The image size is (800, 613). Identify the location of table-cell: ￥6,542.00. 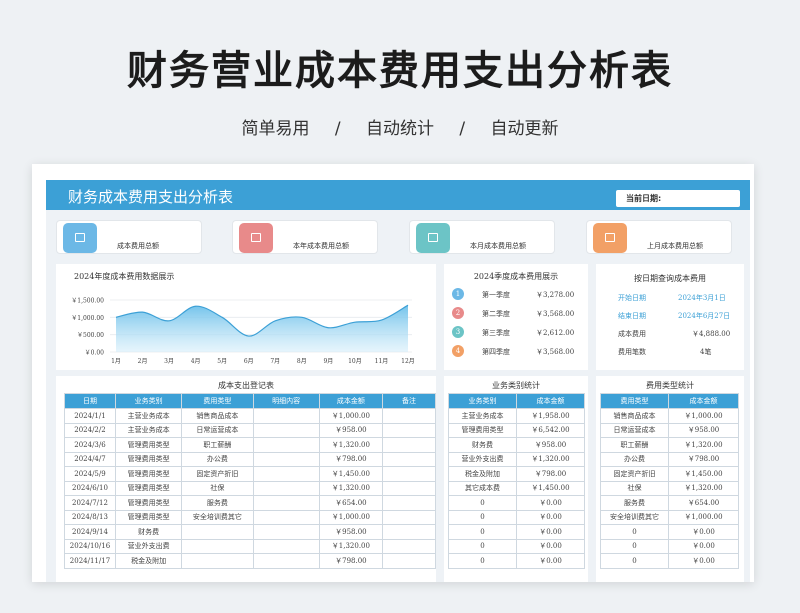
(550, 430).